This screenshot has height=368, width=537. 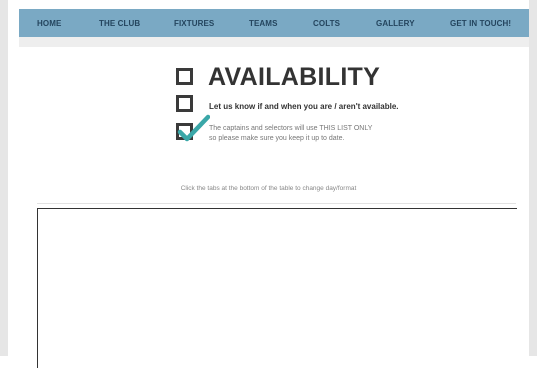 What do you see at coordinates (263, 23) in the screenshot?
I see `nav-teams: TEAMS` at bounding box center [263, 23].